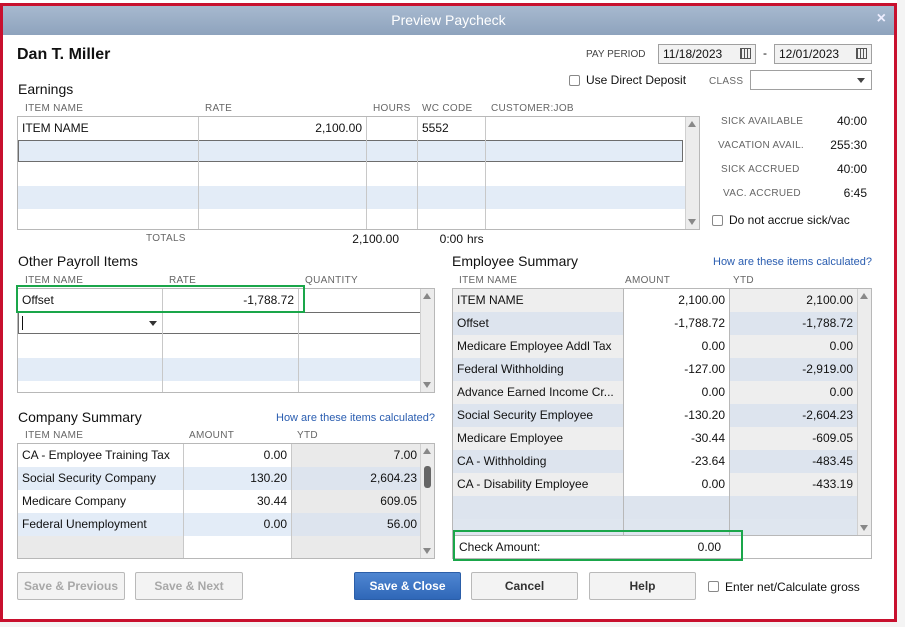 The height and width of the screenshot is (627, 905). Describe the element at coordinates (219, 455) in the screenshot. I see `table-row: CA - Employee Training Tax 0.00 7.00` at that location.